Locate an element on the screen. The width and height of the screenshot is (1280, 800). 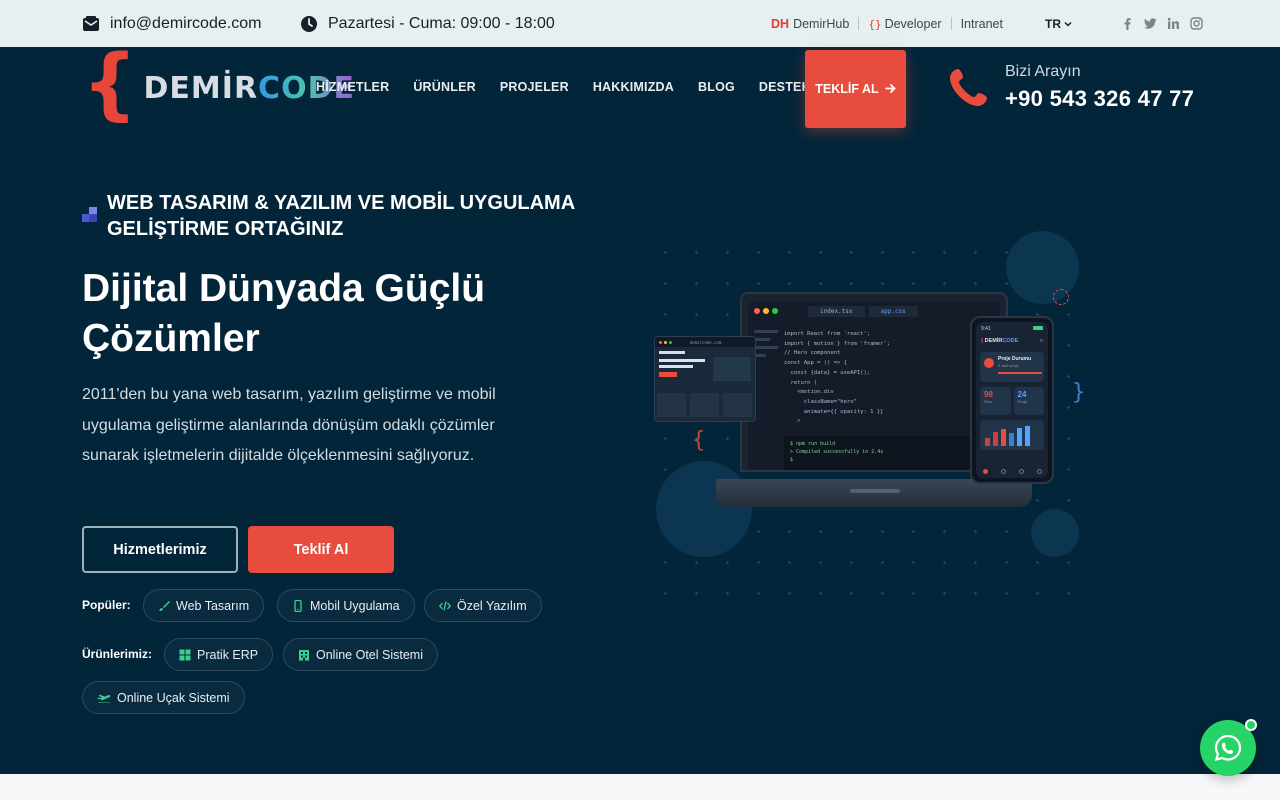
demirhub-link: DH DemirHub is located at coordinates (810, 24).